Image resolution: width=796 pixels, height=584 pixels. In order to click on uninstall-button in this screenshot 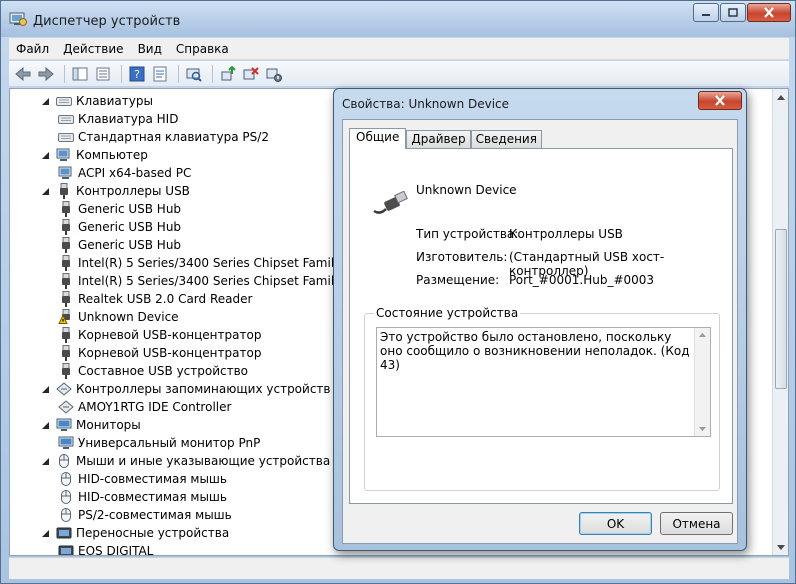, I will do `click(251, 74)`.